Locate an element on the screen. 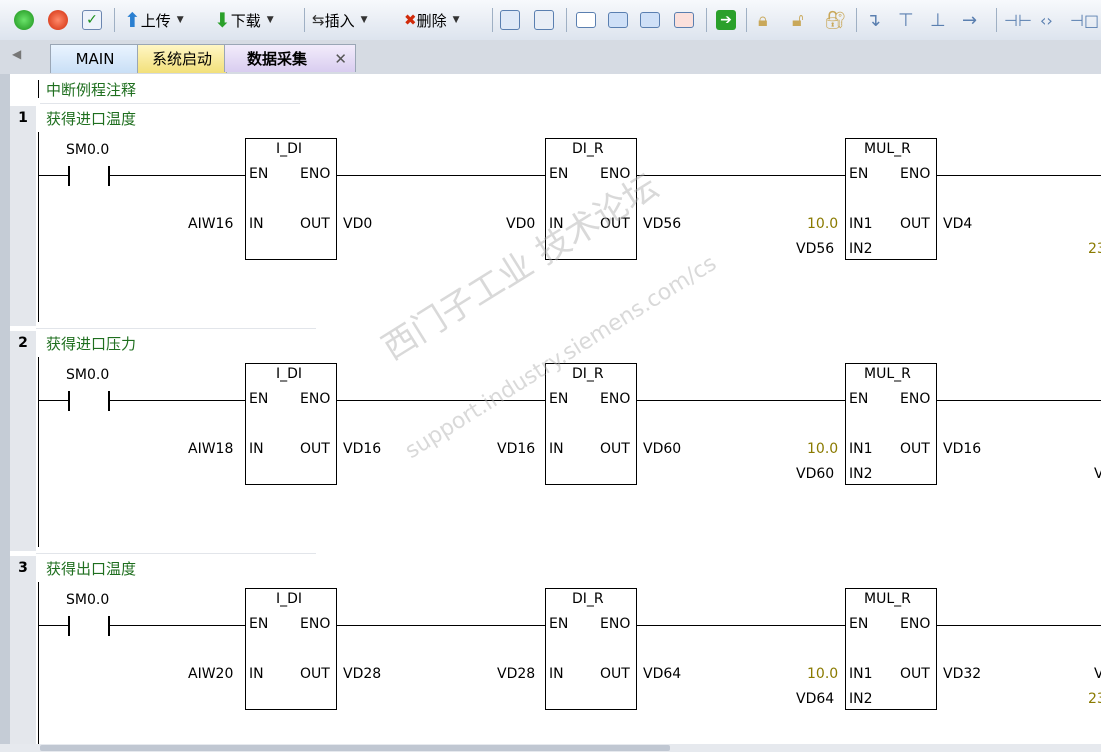 This screenshot has height=752, width=1101. operand-in: AIW16 is located at coordinates (210, 224).